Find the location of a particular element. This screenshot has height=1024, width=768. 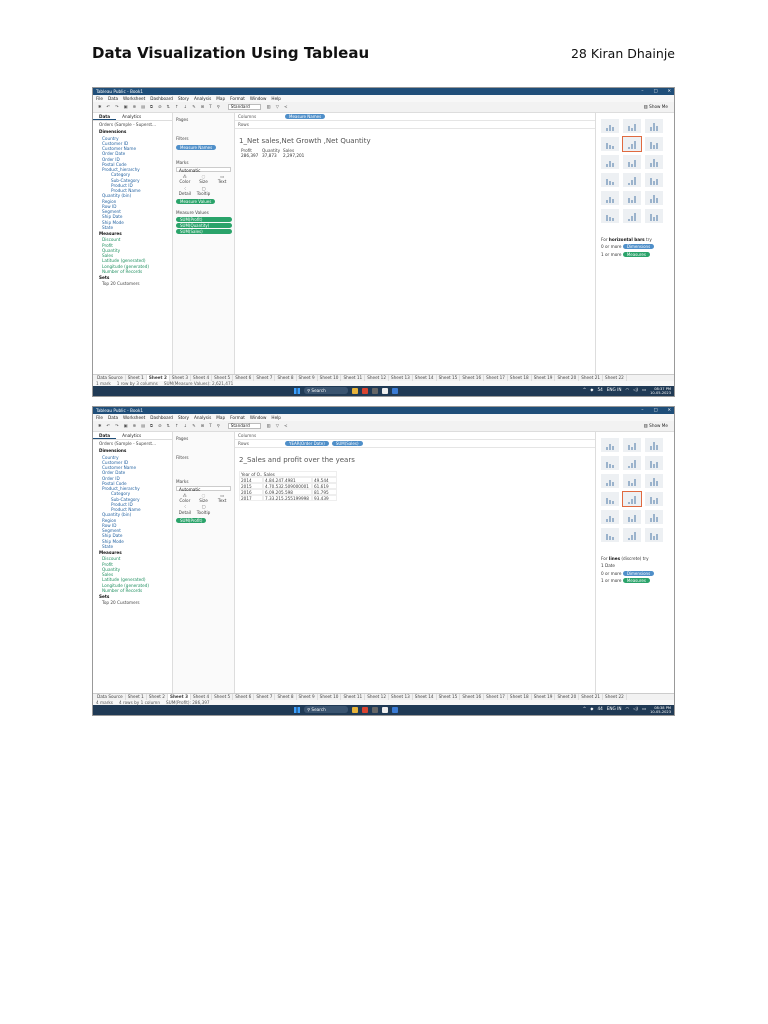

wifi-icon: ◠ is located at coordinates (628, 708).